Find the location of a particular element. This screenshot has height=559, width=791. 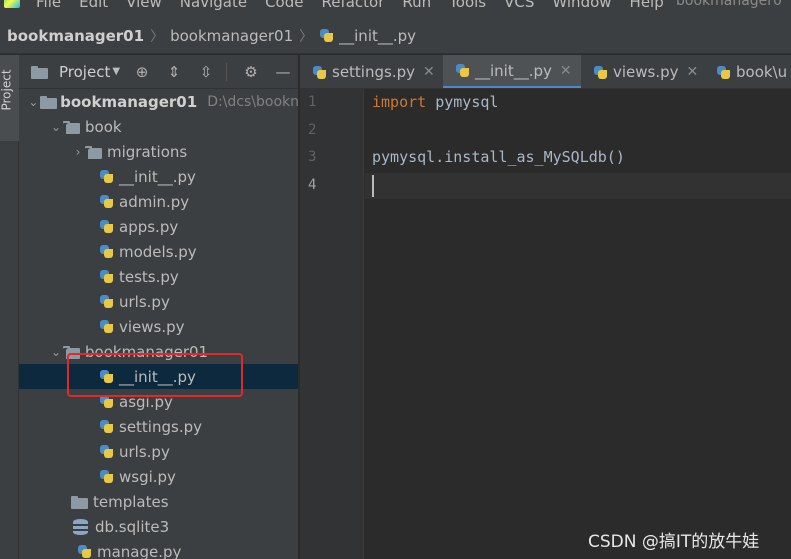

tree-item-selected-init: __init__.py is located at coordinates (158, 376).